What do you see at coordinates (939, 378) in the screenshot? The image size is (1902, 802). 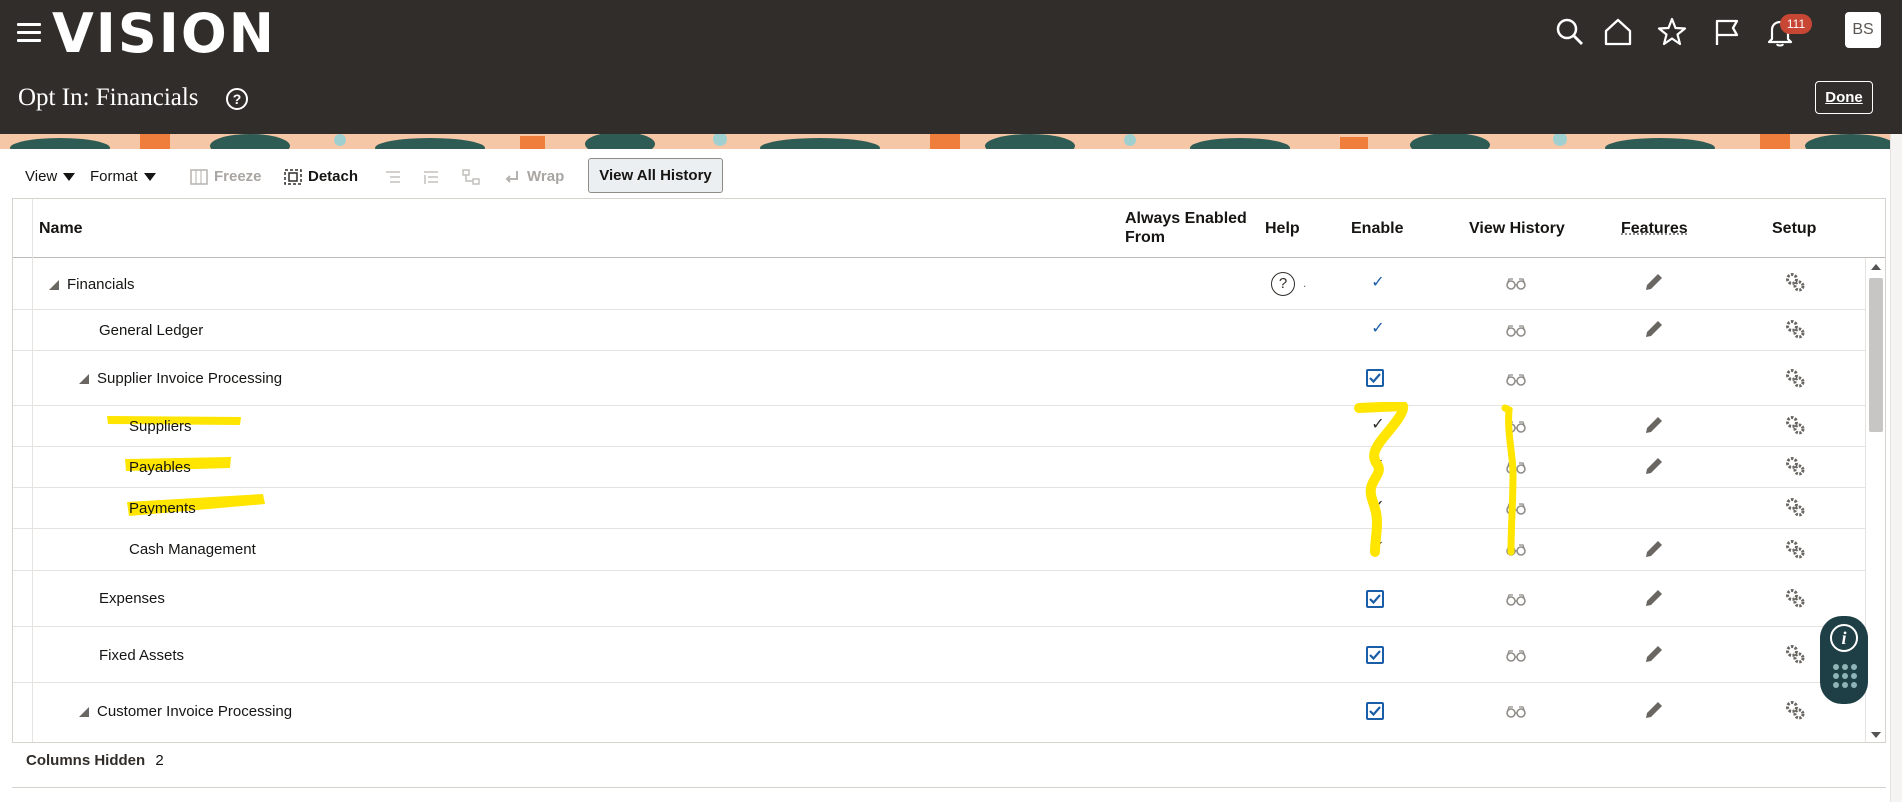 I see `table-row: Supplier Invoice Processing` at bounding box center [939, 378].